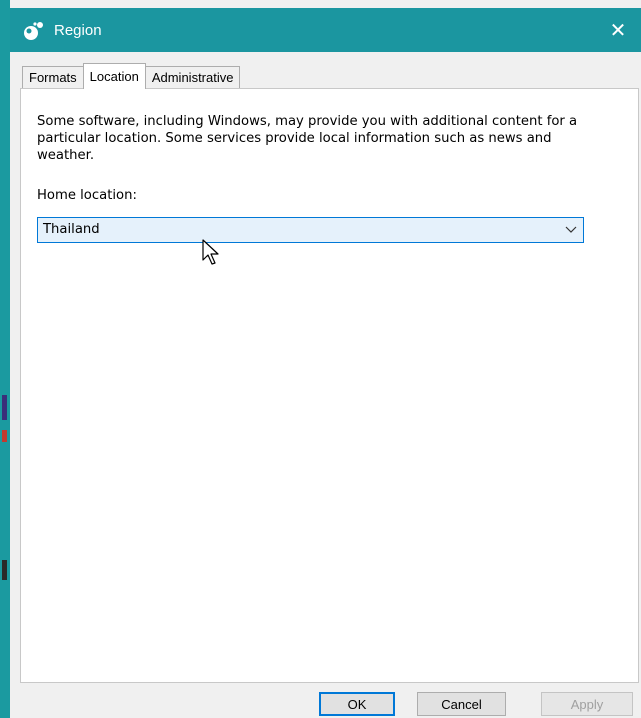  I want to click on apply-button: Apply, so click(587, 704).